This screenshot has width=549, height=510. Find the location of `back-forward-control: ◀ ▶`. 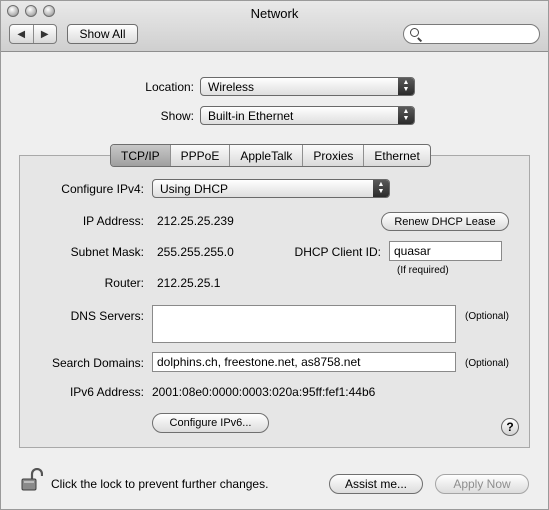

back-forward-control: ◀ ▶ is located at coordinates (33, 34).